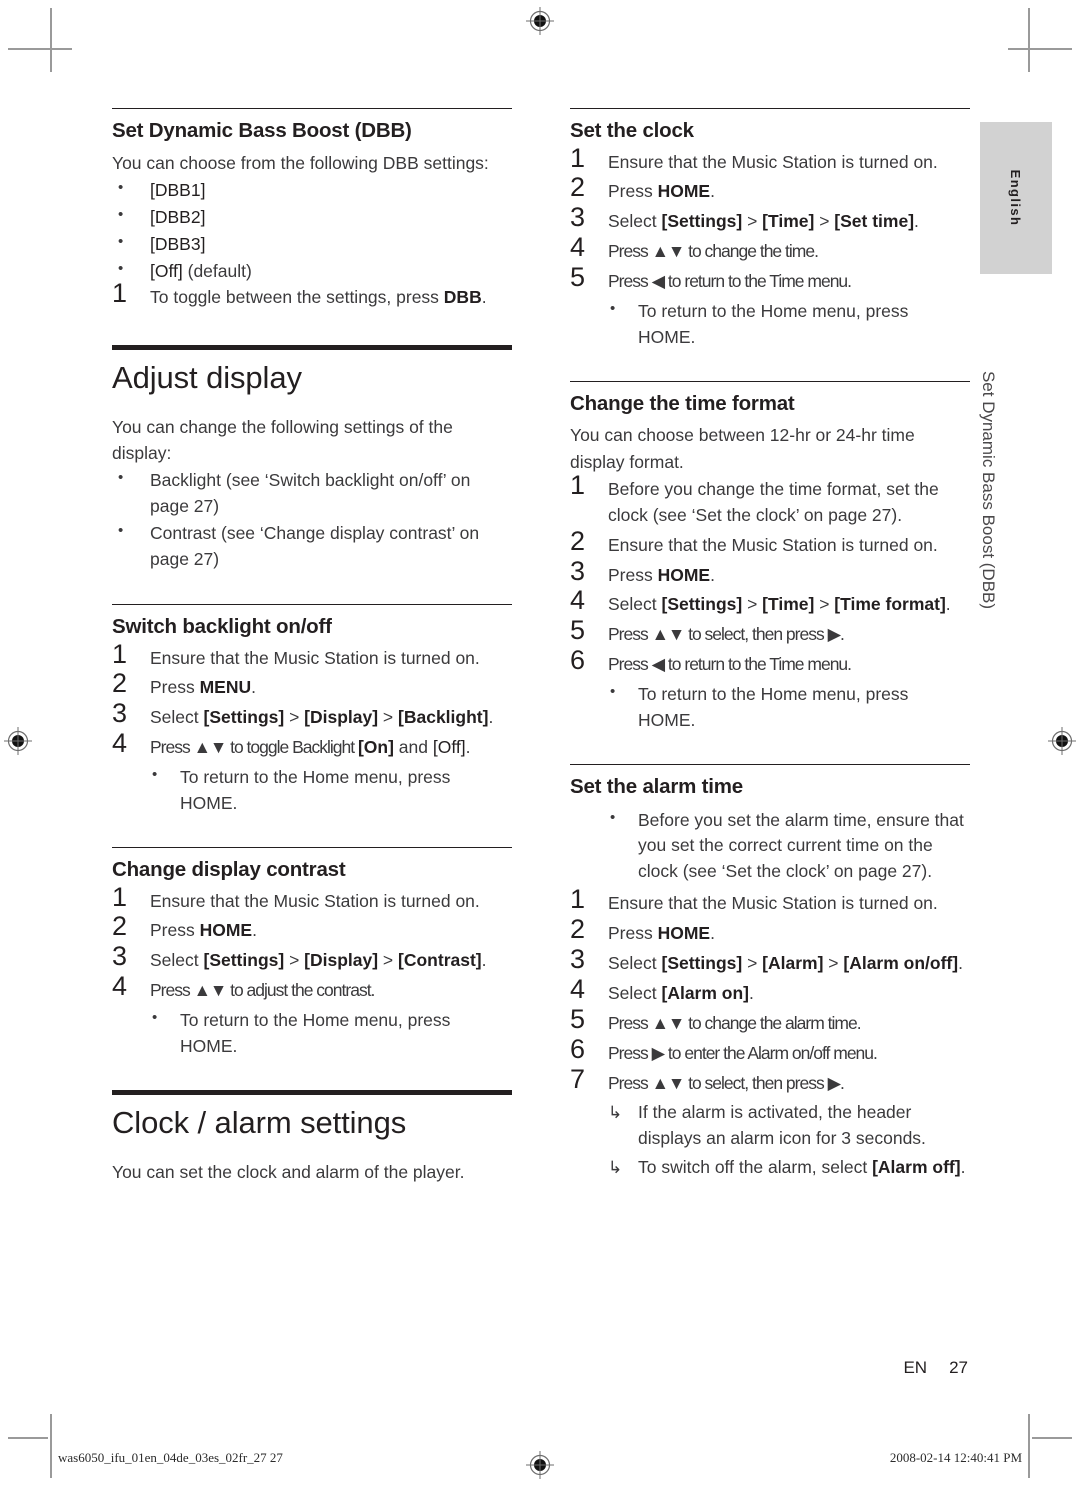  What do you see at coordinates (225, 687) in the screenshot?
I see `bl-step2-key: MENU` at bounding box center [225, 687].